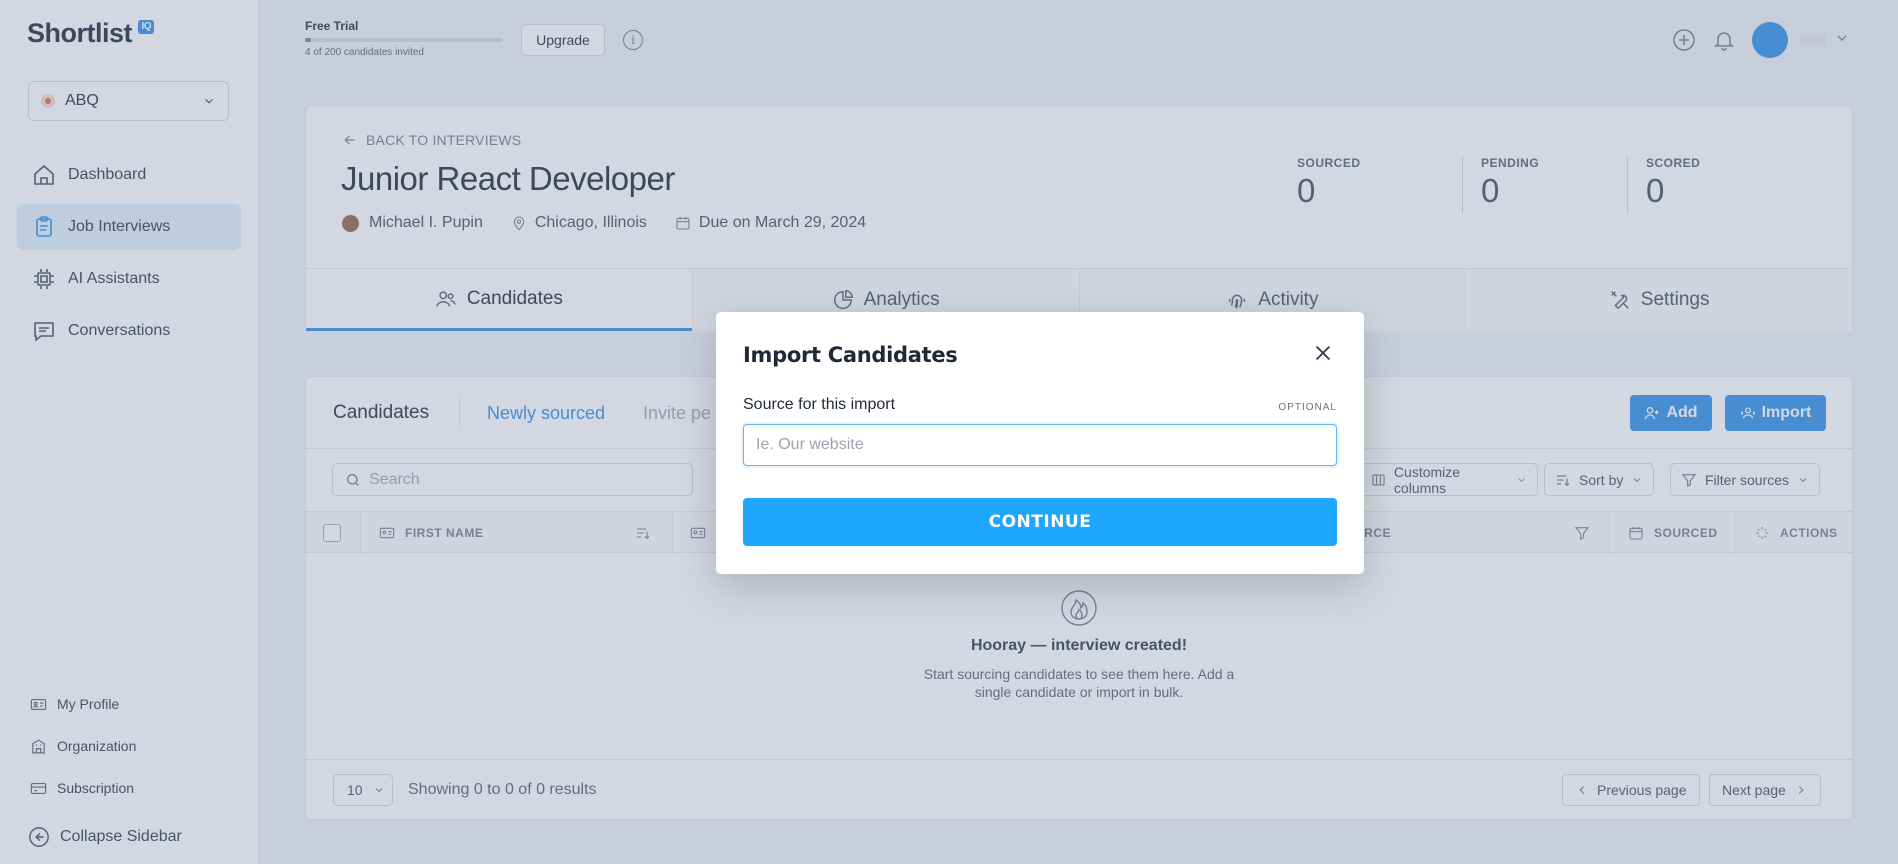  I want to click on close-button, so click(1323, 353).